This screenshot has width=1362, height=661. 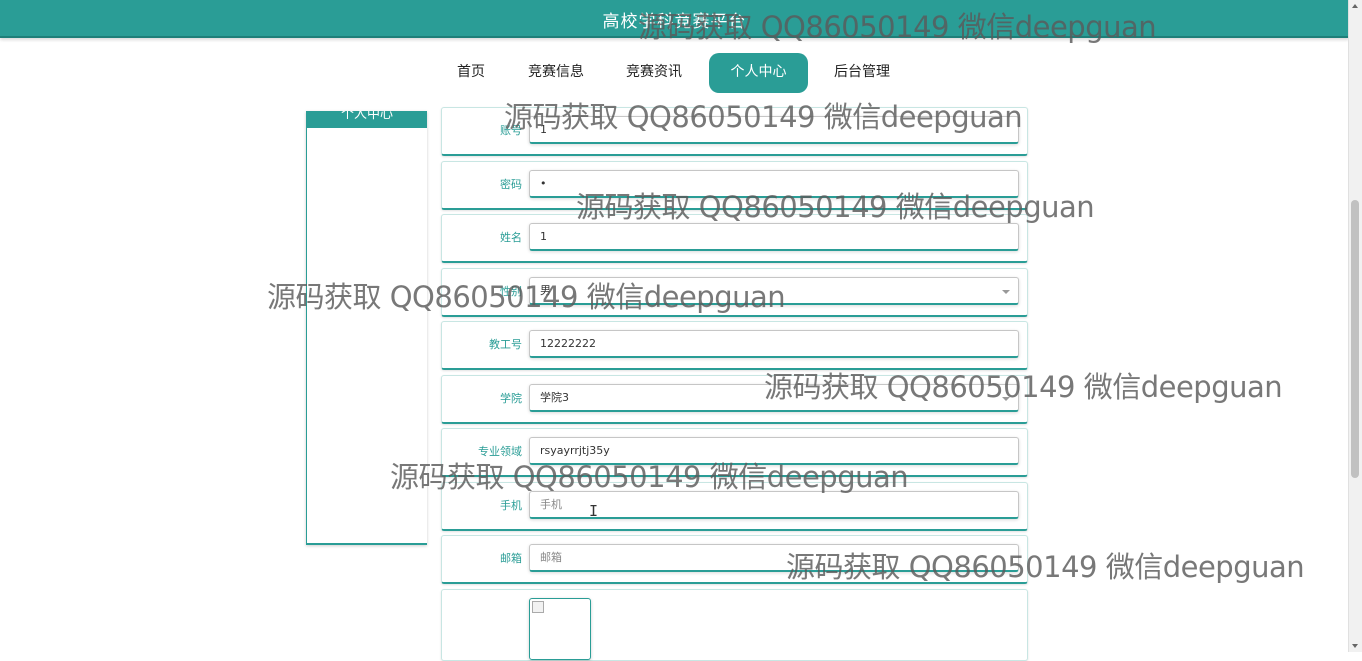 I want to click on scroll-up-arrow-icon, so click(x=1355, y=6).